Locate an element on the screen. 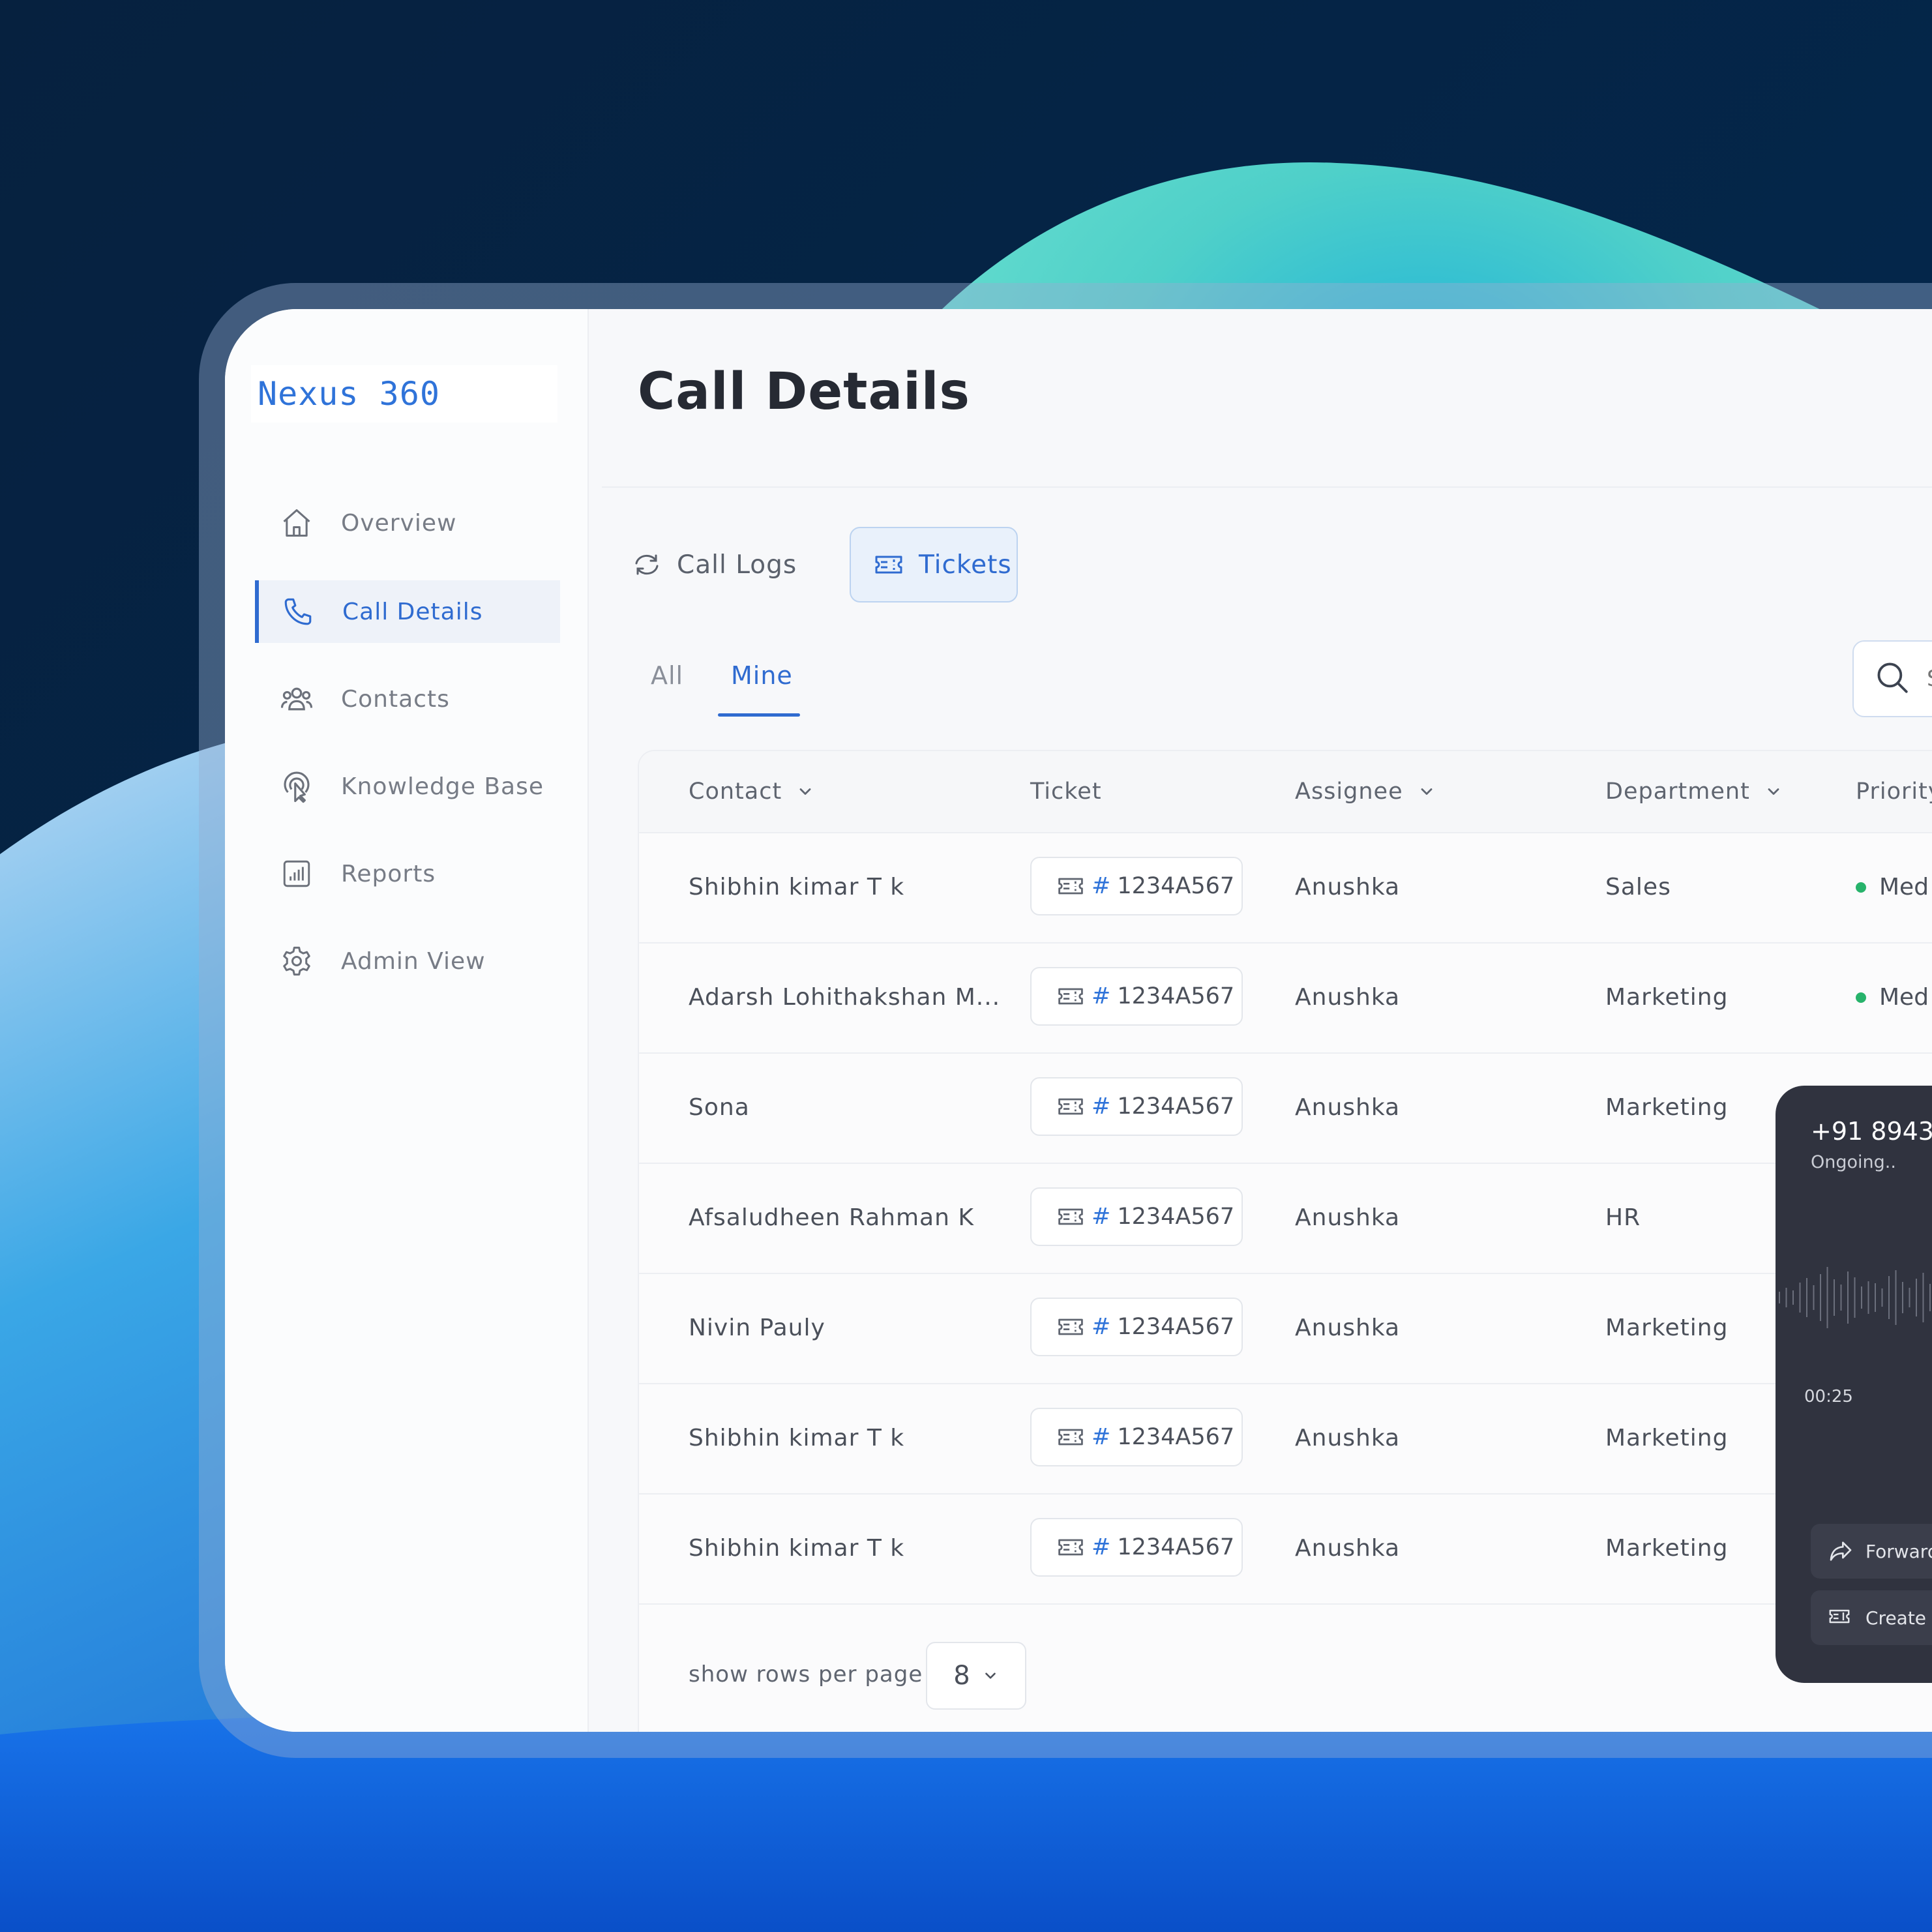 The width and height of the screenshot is (1932, 1932). sidebar-item-admin-view: Admin View is located at coordinates (408, 961).